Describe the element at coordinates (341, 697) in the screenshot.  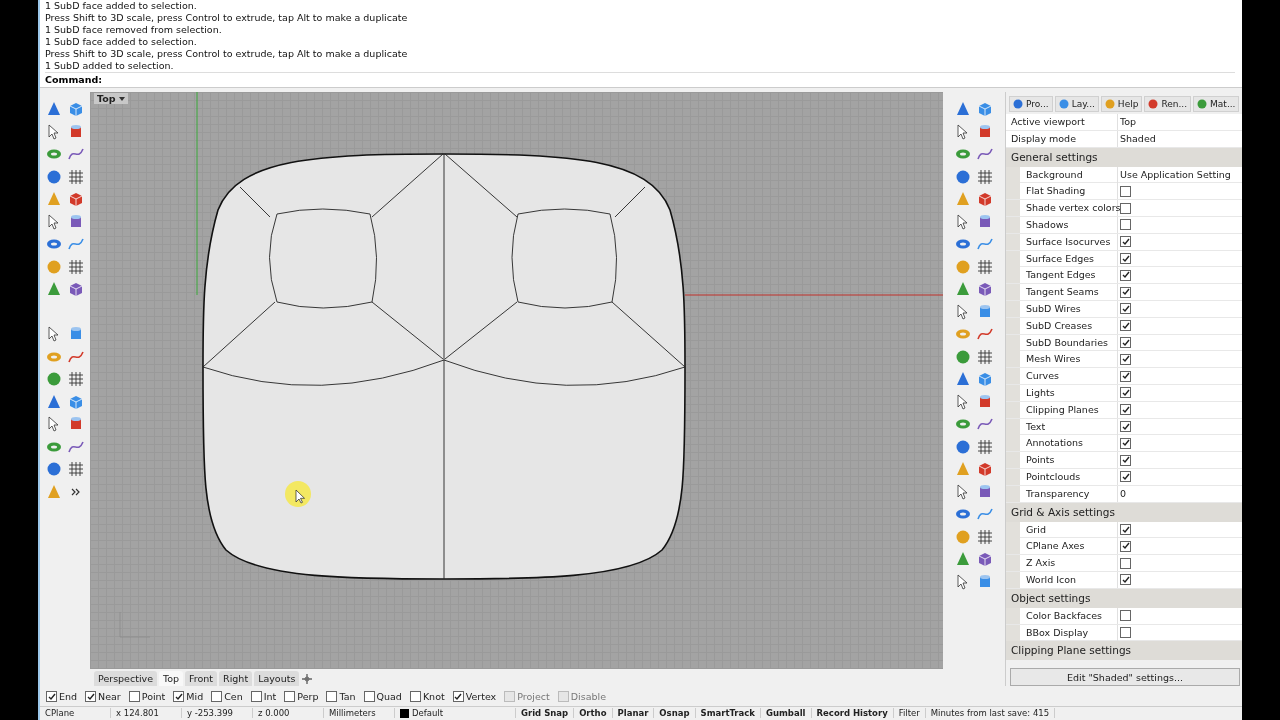
I see `osnap-option: Tan` at that location.